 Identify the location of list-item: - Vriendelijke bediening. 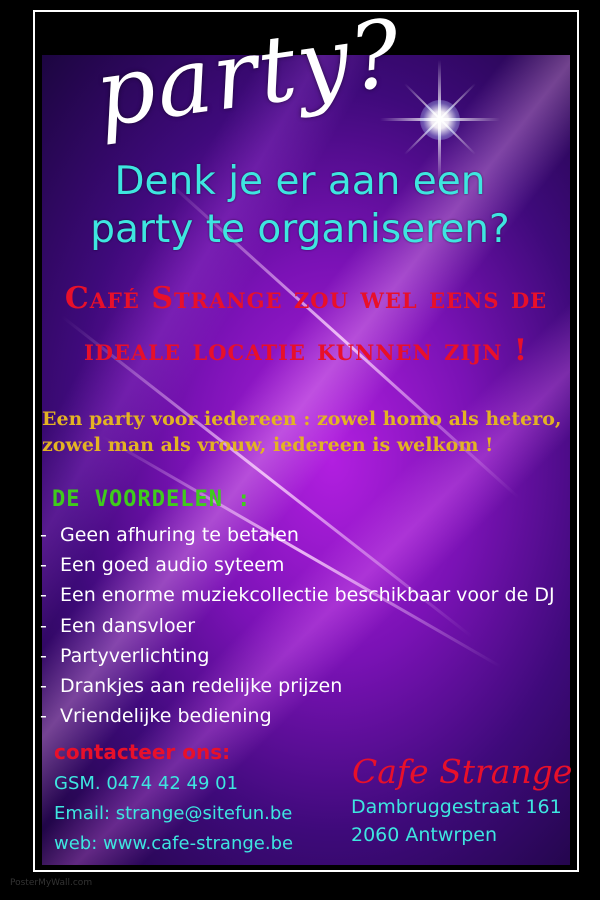
(156, 716).